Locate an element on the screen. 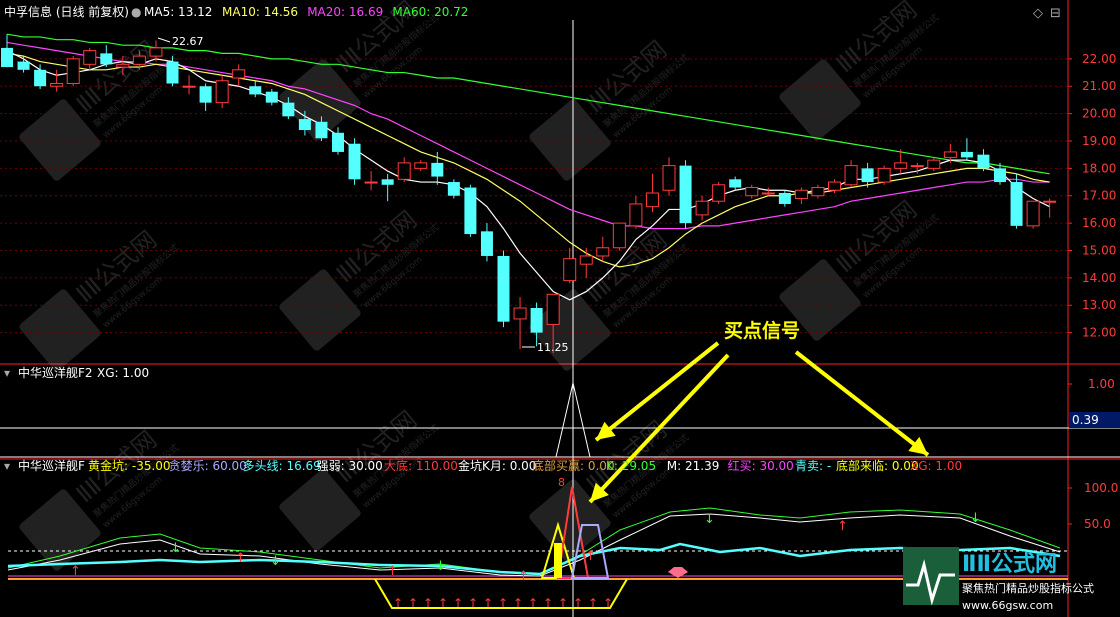  panel3-legend-item: 大底: 110.00 is located at coordinates (421, 465).